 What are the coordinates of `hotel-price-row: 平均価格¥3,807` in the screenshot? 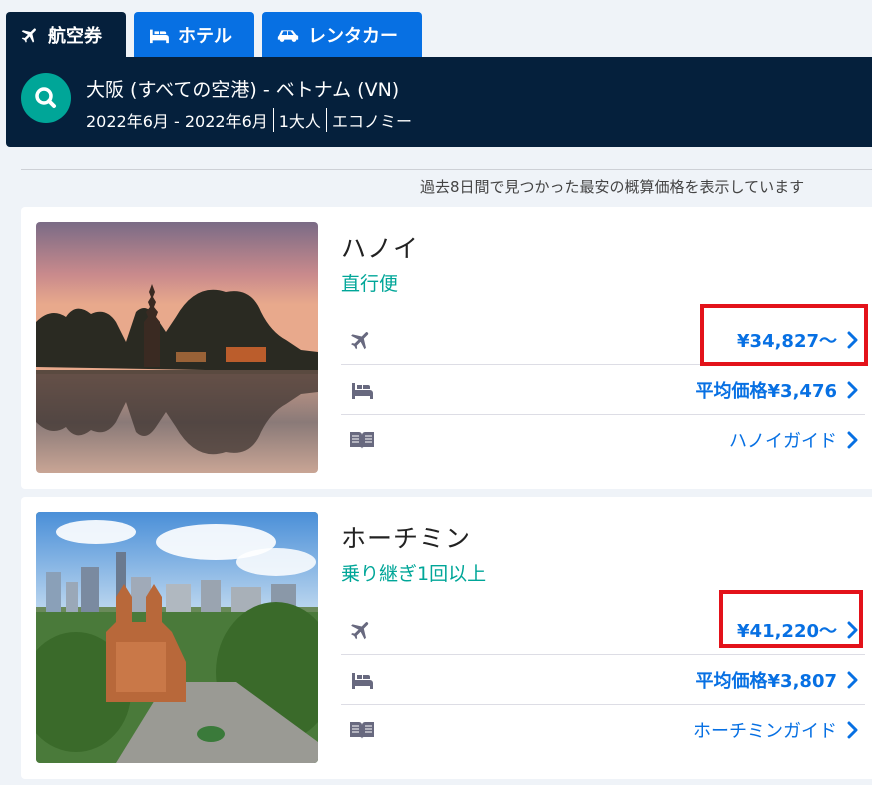 It's located at (603, 680).